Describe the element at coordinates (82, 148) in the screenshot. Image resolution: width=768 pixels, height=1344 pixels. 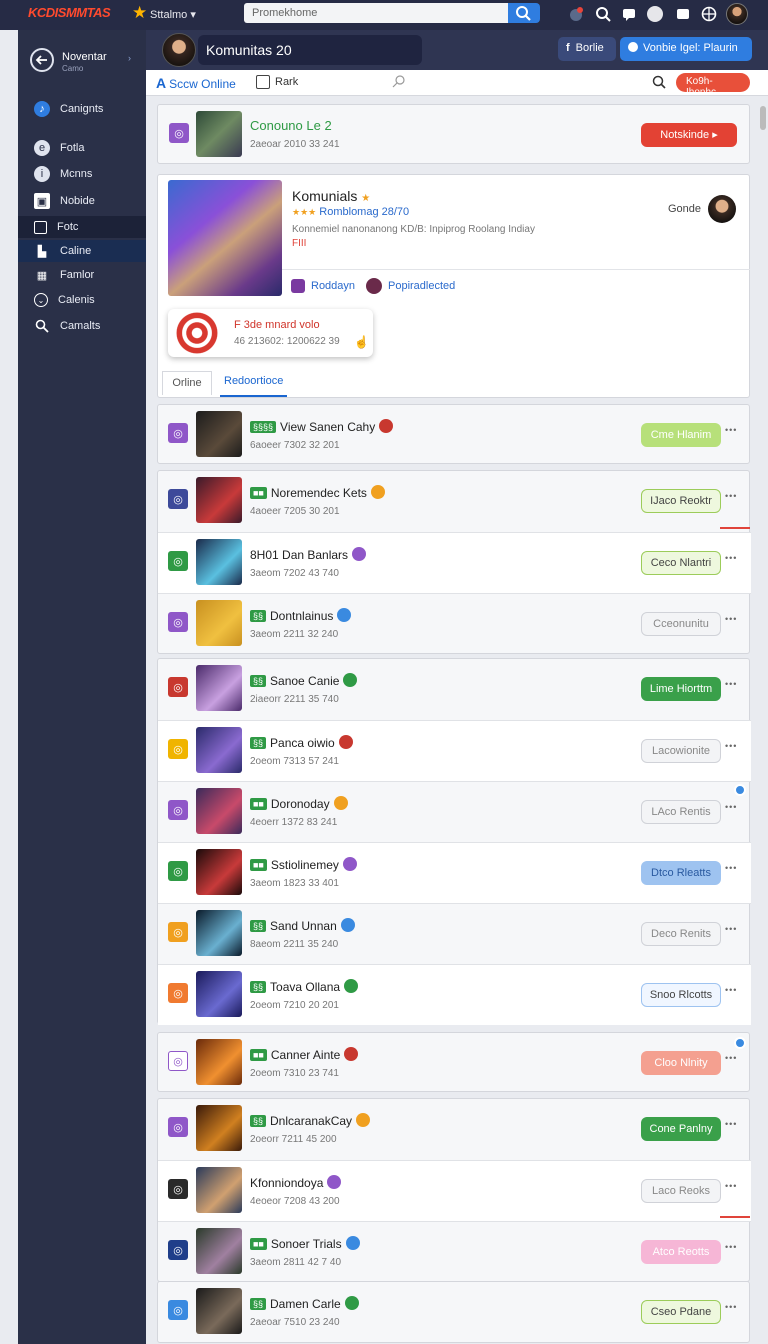
I see `sidebar-item-fotla: e Fotla` at that location.